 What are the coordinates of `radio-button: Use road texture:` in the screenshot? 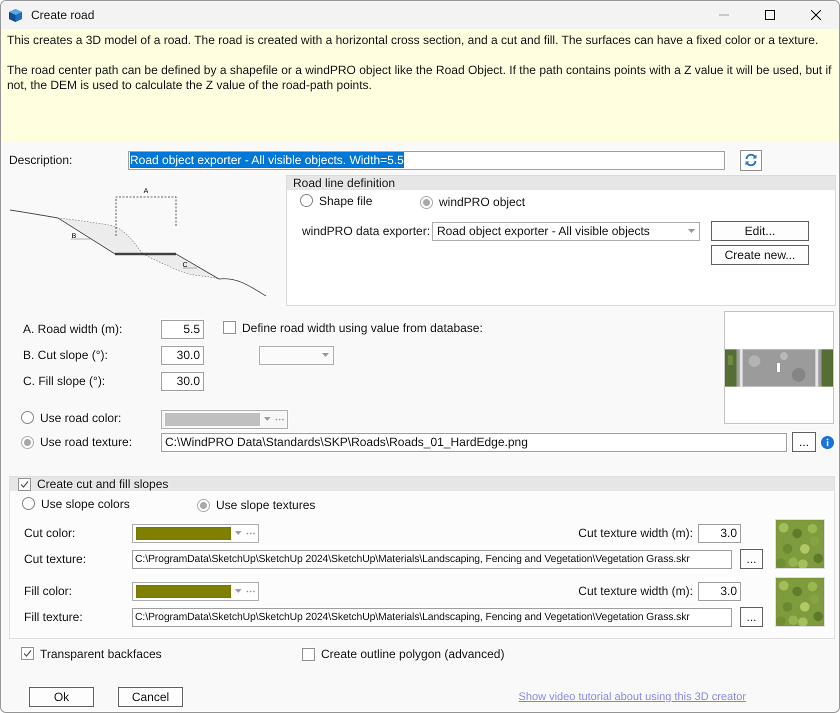 It's located at (76, 442).